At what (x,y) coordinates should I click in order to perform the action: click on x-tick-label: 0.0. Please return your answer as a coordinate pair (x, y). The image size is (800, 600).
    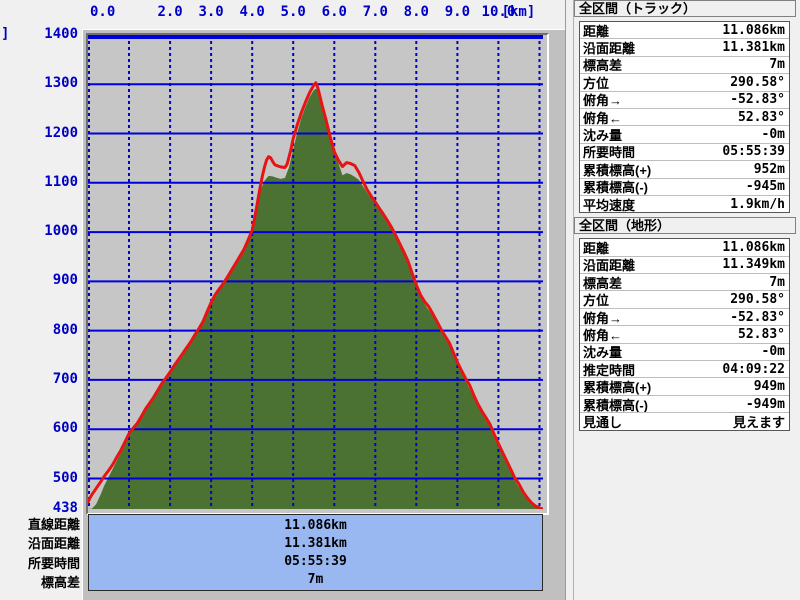
    Looking at the image, I should click on (103, 12).